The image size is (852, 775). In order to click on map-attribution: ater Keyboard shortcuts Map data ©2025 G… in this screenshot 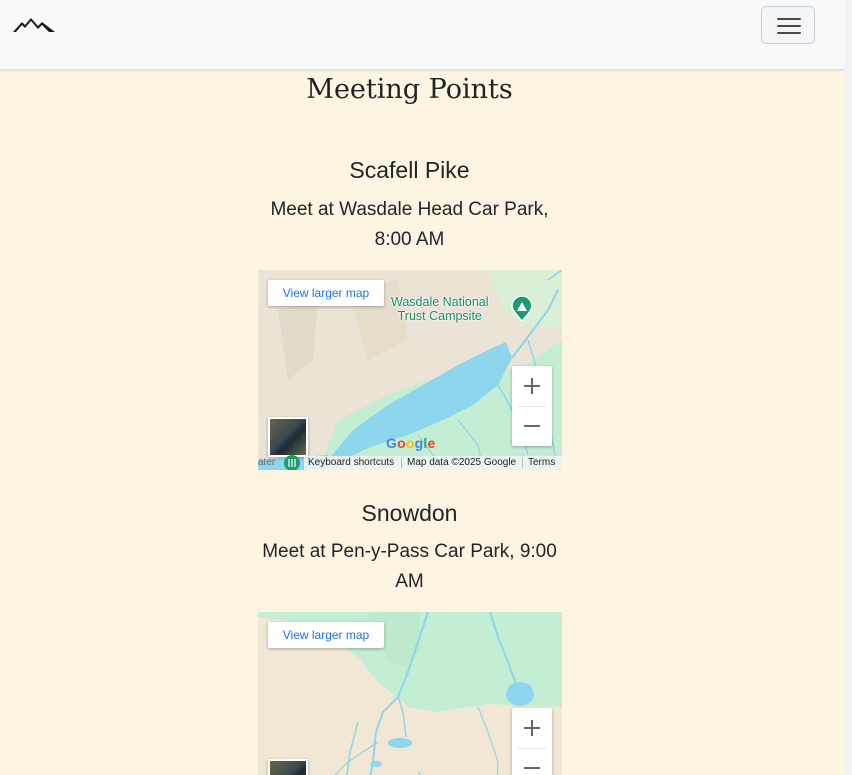, I will do `click(410, 462)`.